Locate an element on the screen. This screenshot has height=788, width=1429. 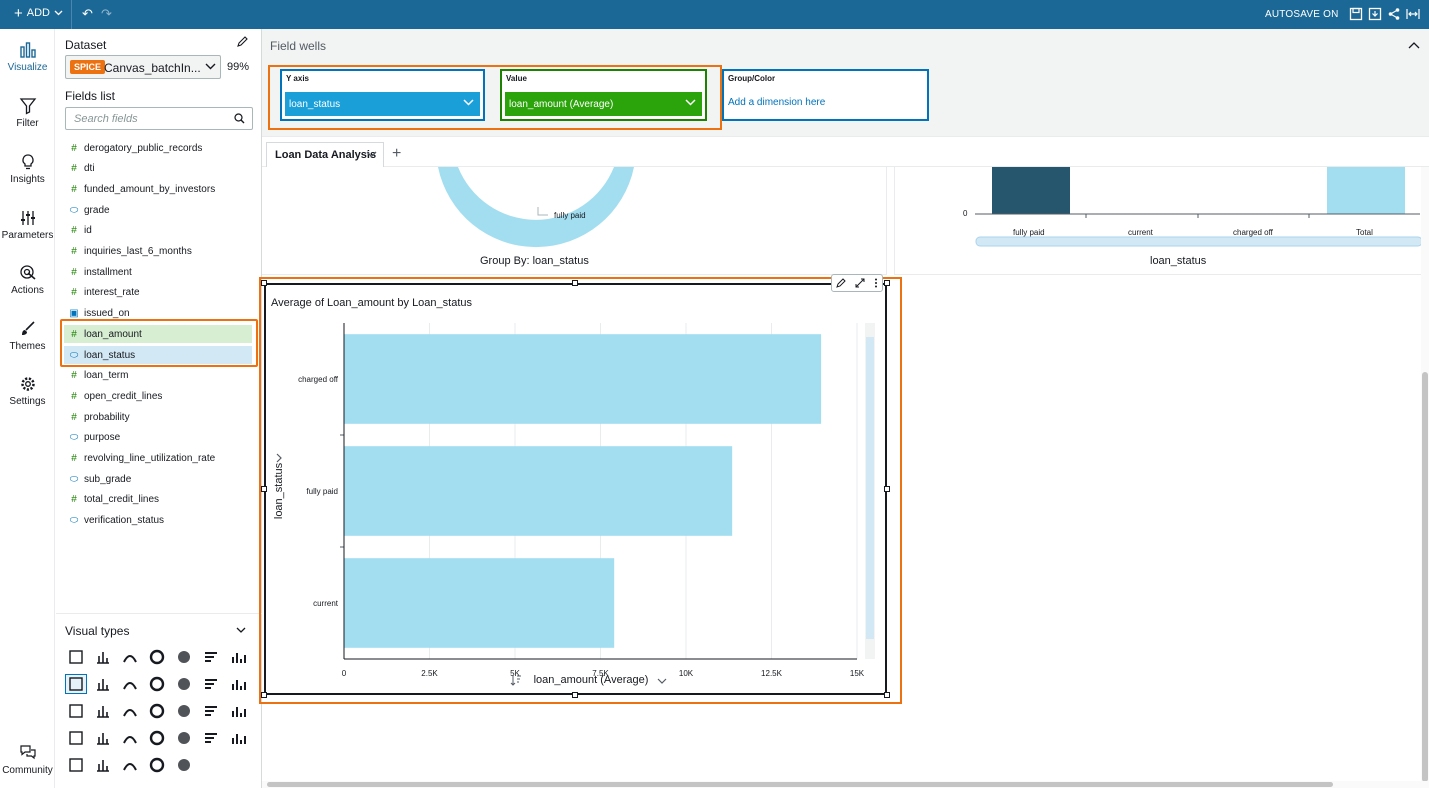
geo-map-icon is located at coordinates (211, 738).